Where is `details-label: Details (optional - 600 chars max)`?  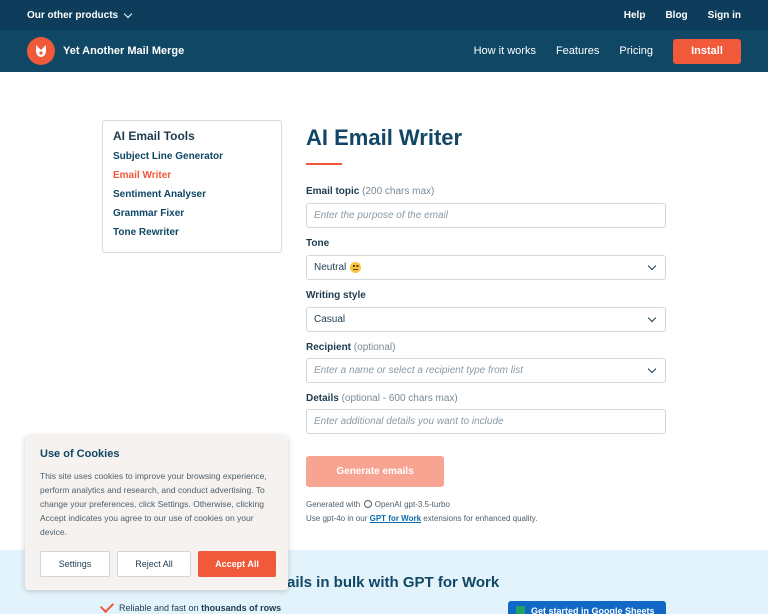
details-label: Details (optional - 600 chars max) is located at coordinates (382, 398).